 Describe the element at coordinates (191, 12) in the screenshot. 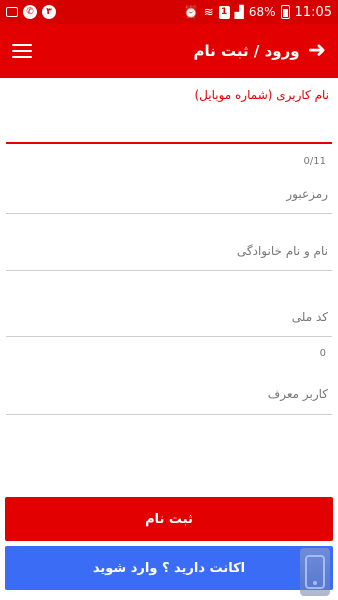

I see `alarm-icon: ⏰` at that location.